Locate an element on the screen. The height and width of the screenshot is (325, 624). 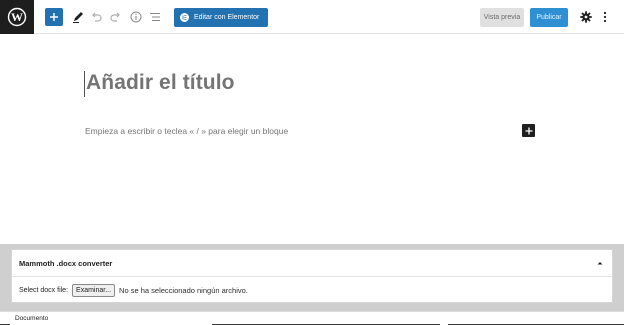
edit-with-elementor-button: Editar con Elementor is located at coordinates (221, 17).